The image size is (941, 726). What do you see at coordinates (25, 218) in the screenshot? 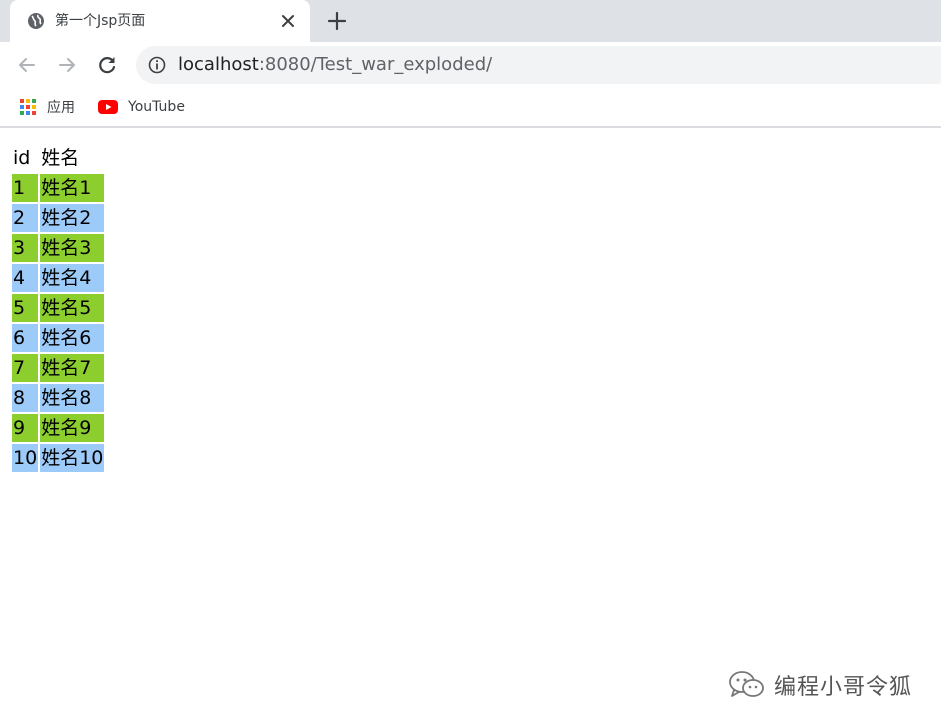
I see `cell-id: 2` at bounding box center [25, 218].